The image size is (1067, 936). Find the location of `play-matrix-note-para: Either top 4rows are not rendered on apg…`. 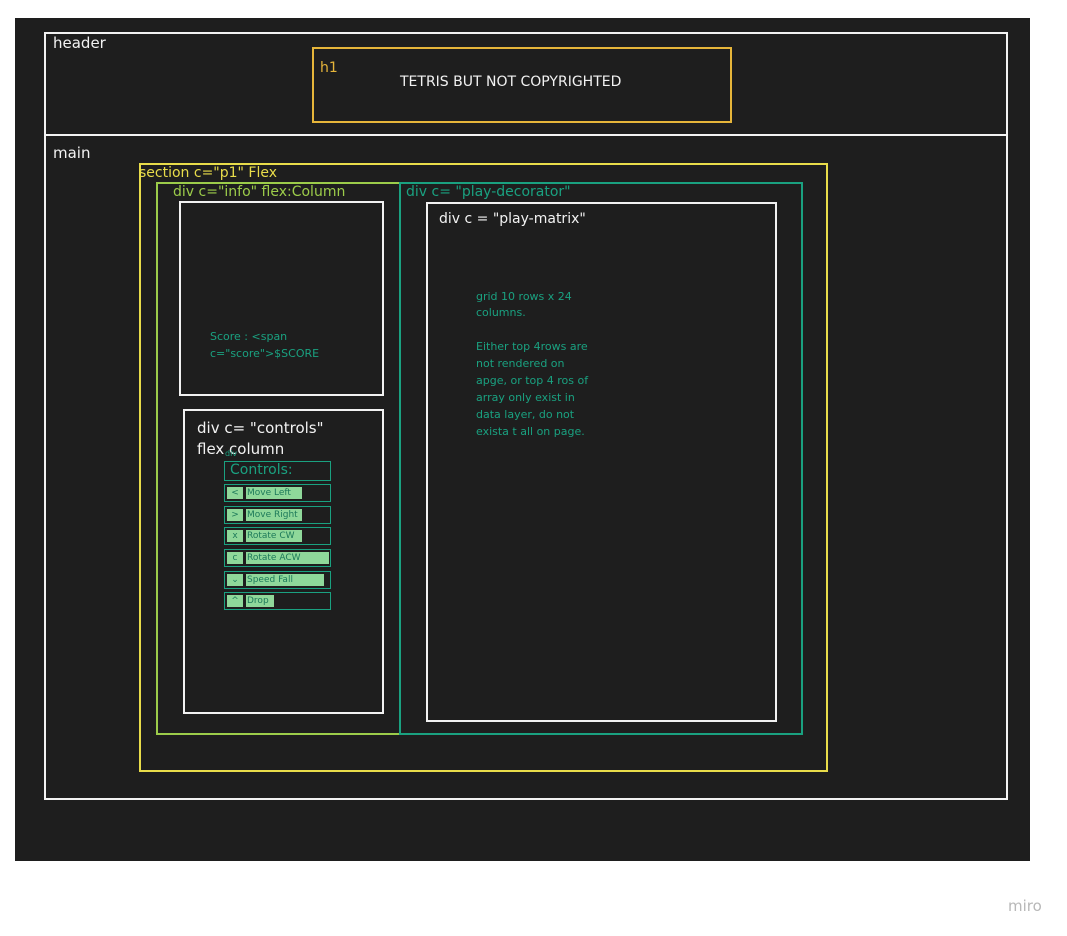

play-matrix-note-para: Either top 4rows are not rendered on apg… is located at coordinates (532, 389).